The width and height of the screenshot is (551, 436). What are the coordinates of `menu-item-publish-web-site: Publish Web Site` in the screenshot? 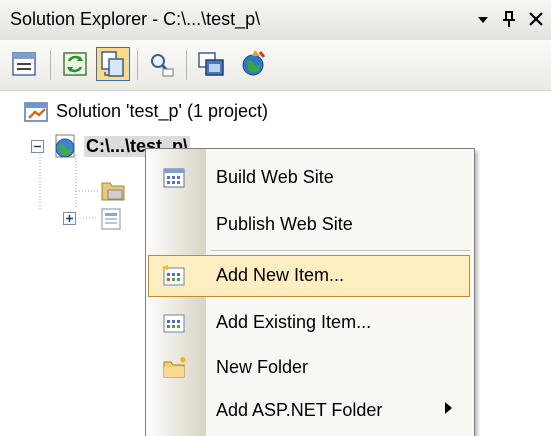 It's located at (309, 225).